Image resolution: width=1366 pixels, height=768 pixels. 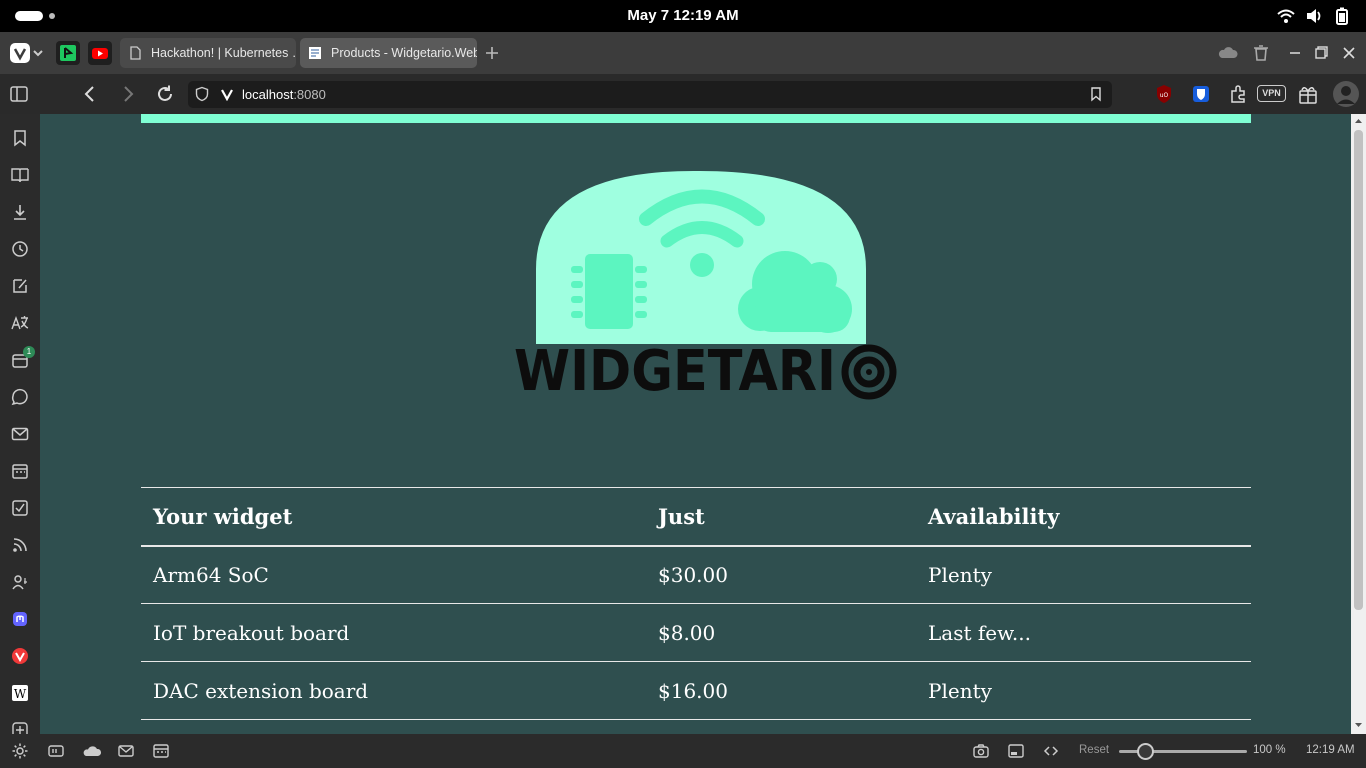 I want to click on pinned-tab-youtube-icon, so click(x=100, y=53).